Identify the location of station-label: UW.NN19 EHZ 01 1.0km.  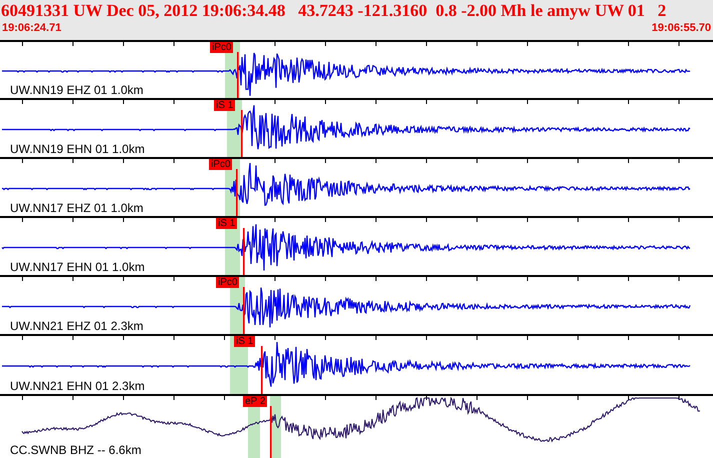
(77, 90).